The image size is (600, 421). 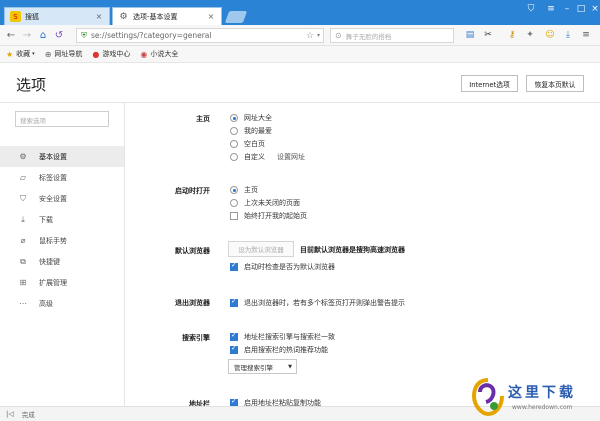 What do you see at coordinates (536, 397) in the screenshot?
I see `watermark: 这里下载 www.heredown.com` at bounding box center [536, 397].